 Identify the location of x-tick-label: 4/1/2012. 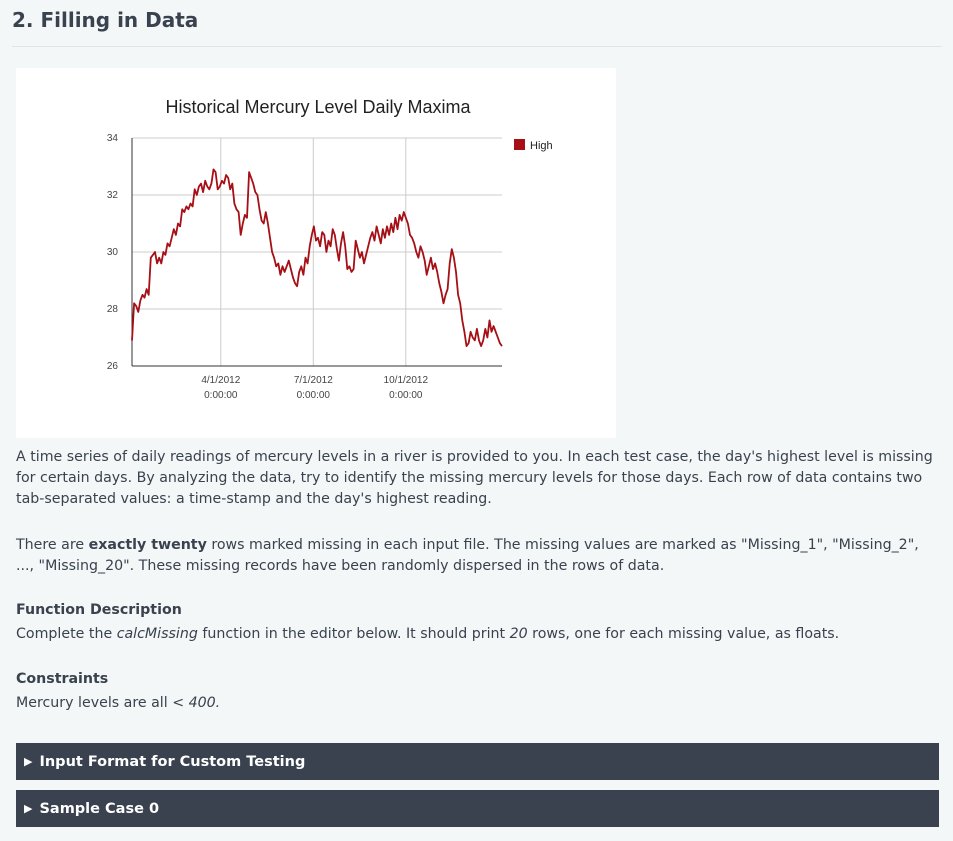
(220, 380).